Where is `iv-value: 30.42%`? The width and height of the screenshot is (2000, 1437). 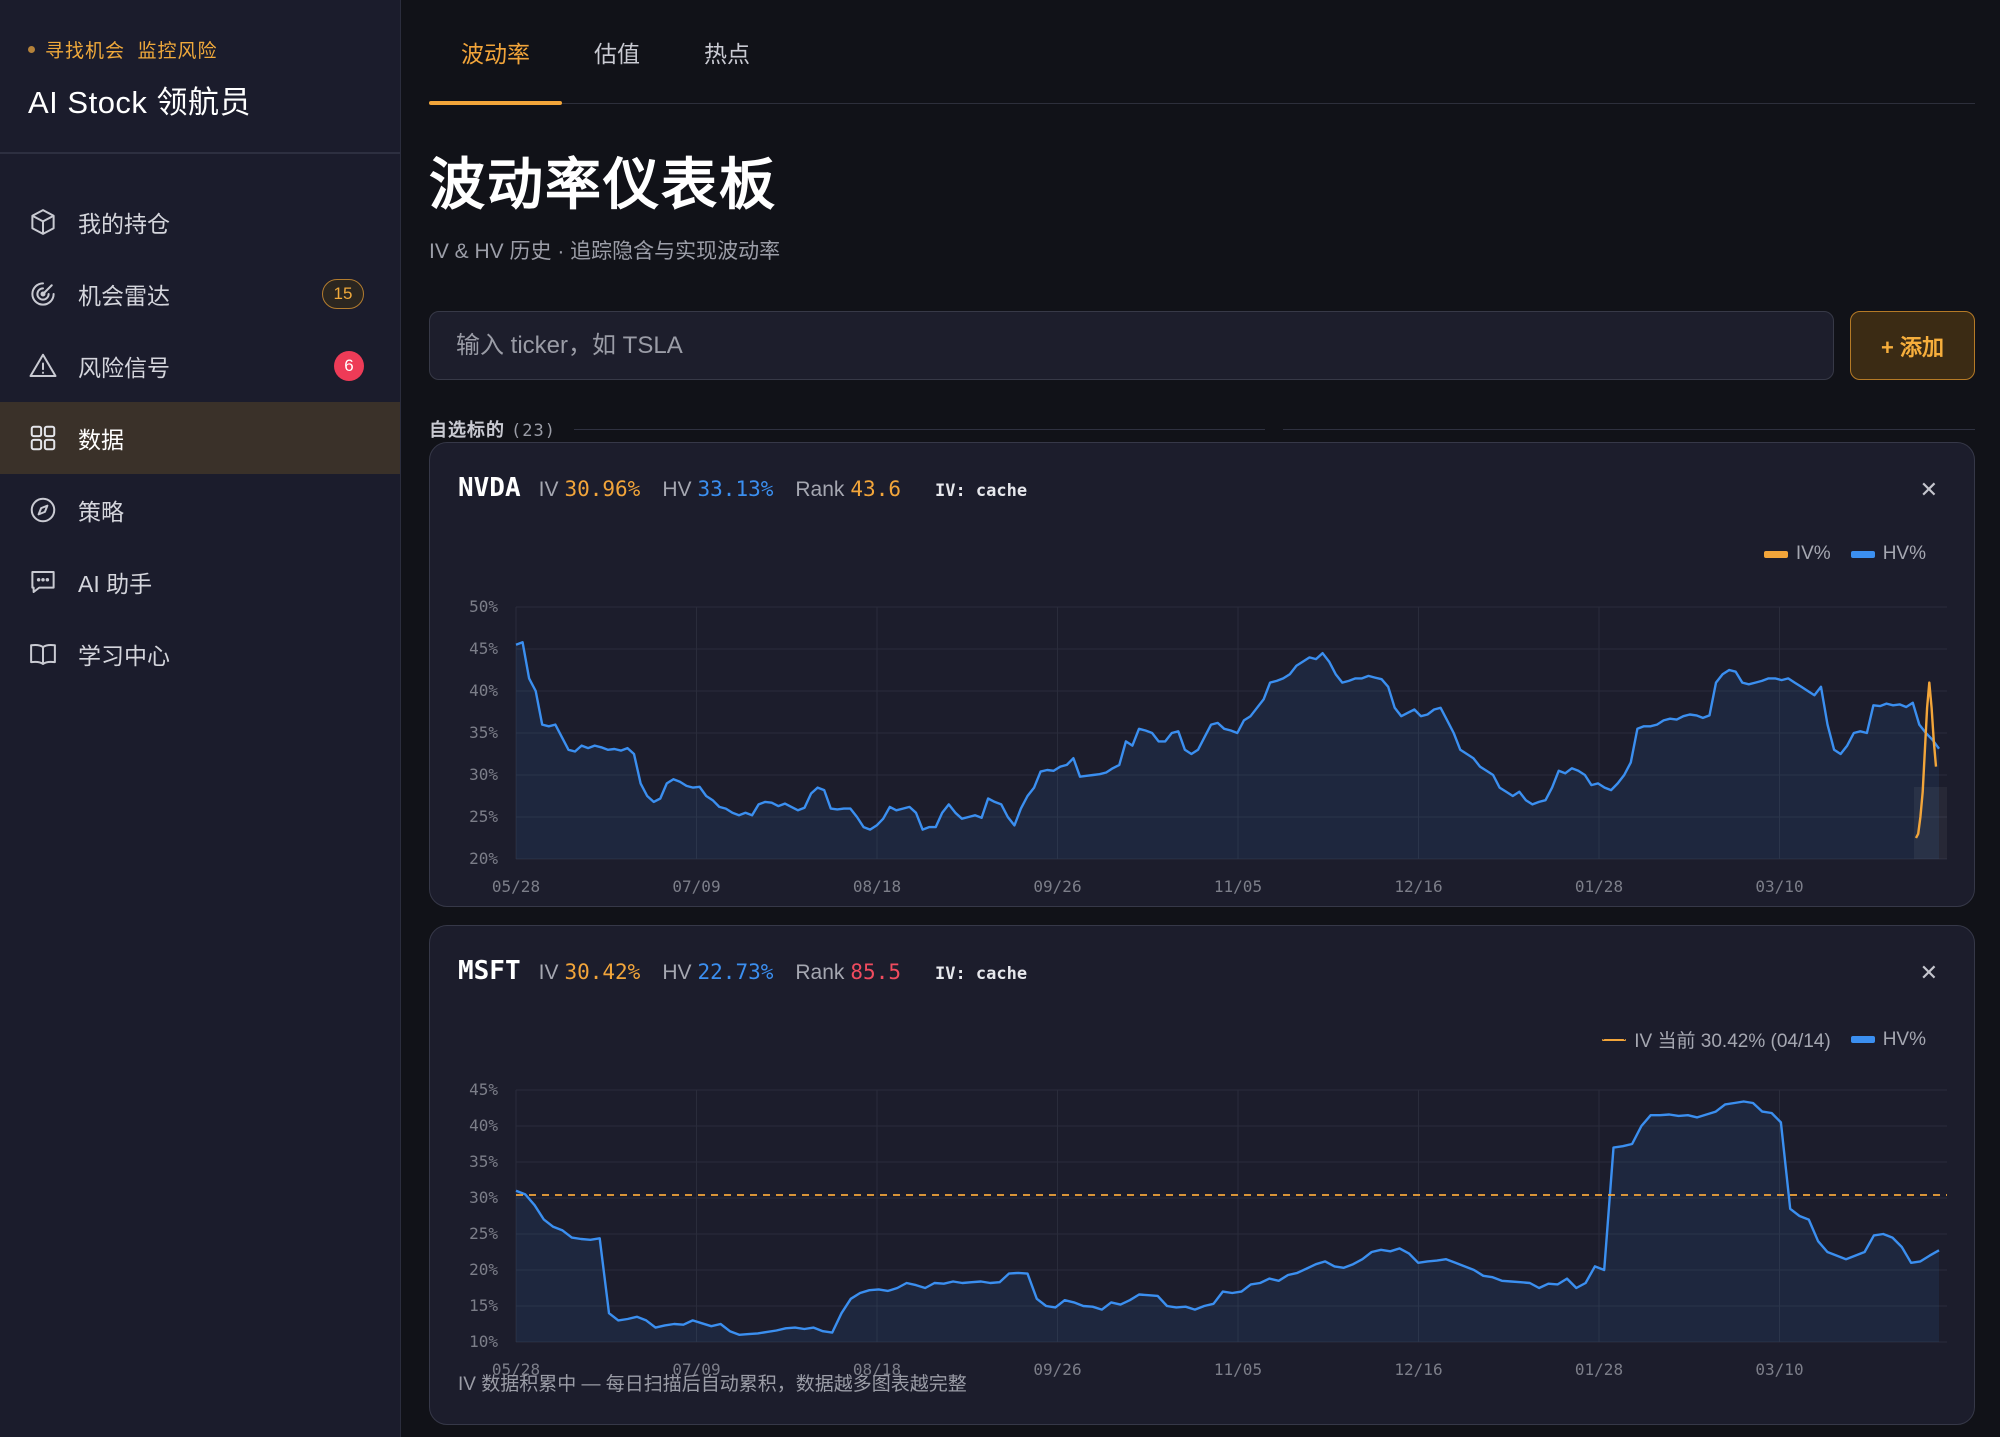
iv-value: 30.42% is located at coordinates (602, 972).